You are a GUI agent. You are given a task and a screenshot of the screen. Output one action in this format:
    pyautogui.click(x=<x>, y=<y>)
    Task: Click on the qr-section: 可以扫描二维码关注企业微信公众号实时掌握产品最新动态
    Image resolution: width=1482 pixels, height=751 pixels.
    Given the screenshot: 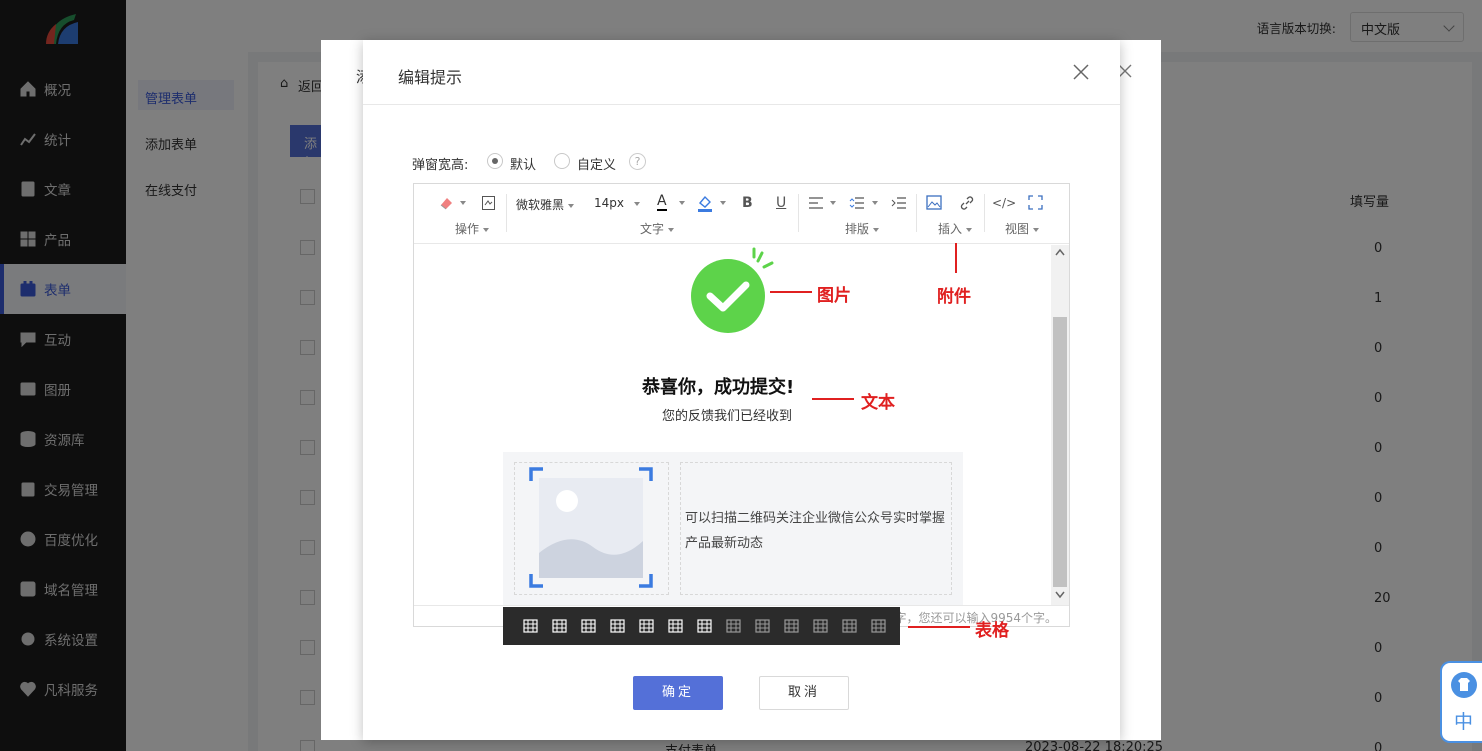 What is the action you would take?
    pyautogui.click(x=733, y=528)
    